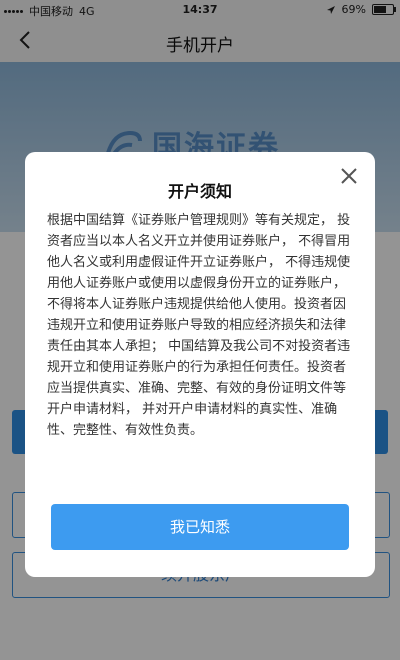 This screenshot has height=660, width=400. What do you see at coordinates (200, 527) in the screenshot?
I see `acknowledge-button: 我已知悉` at bounding box center [200, 527].